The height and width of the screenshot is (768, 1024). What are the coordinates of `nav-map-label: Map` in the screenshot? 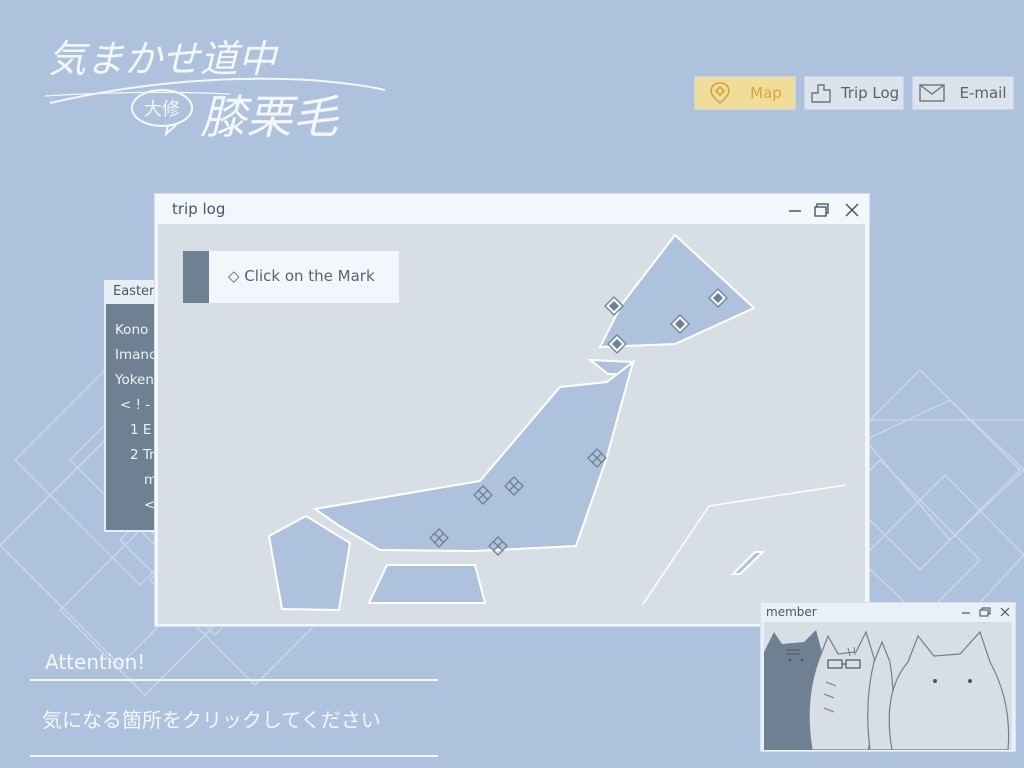 It's located at (766, 93).